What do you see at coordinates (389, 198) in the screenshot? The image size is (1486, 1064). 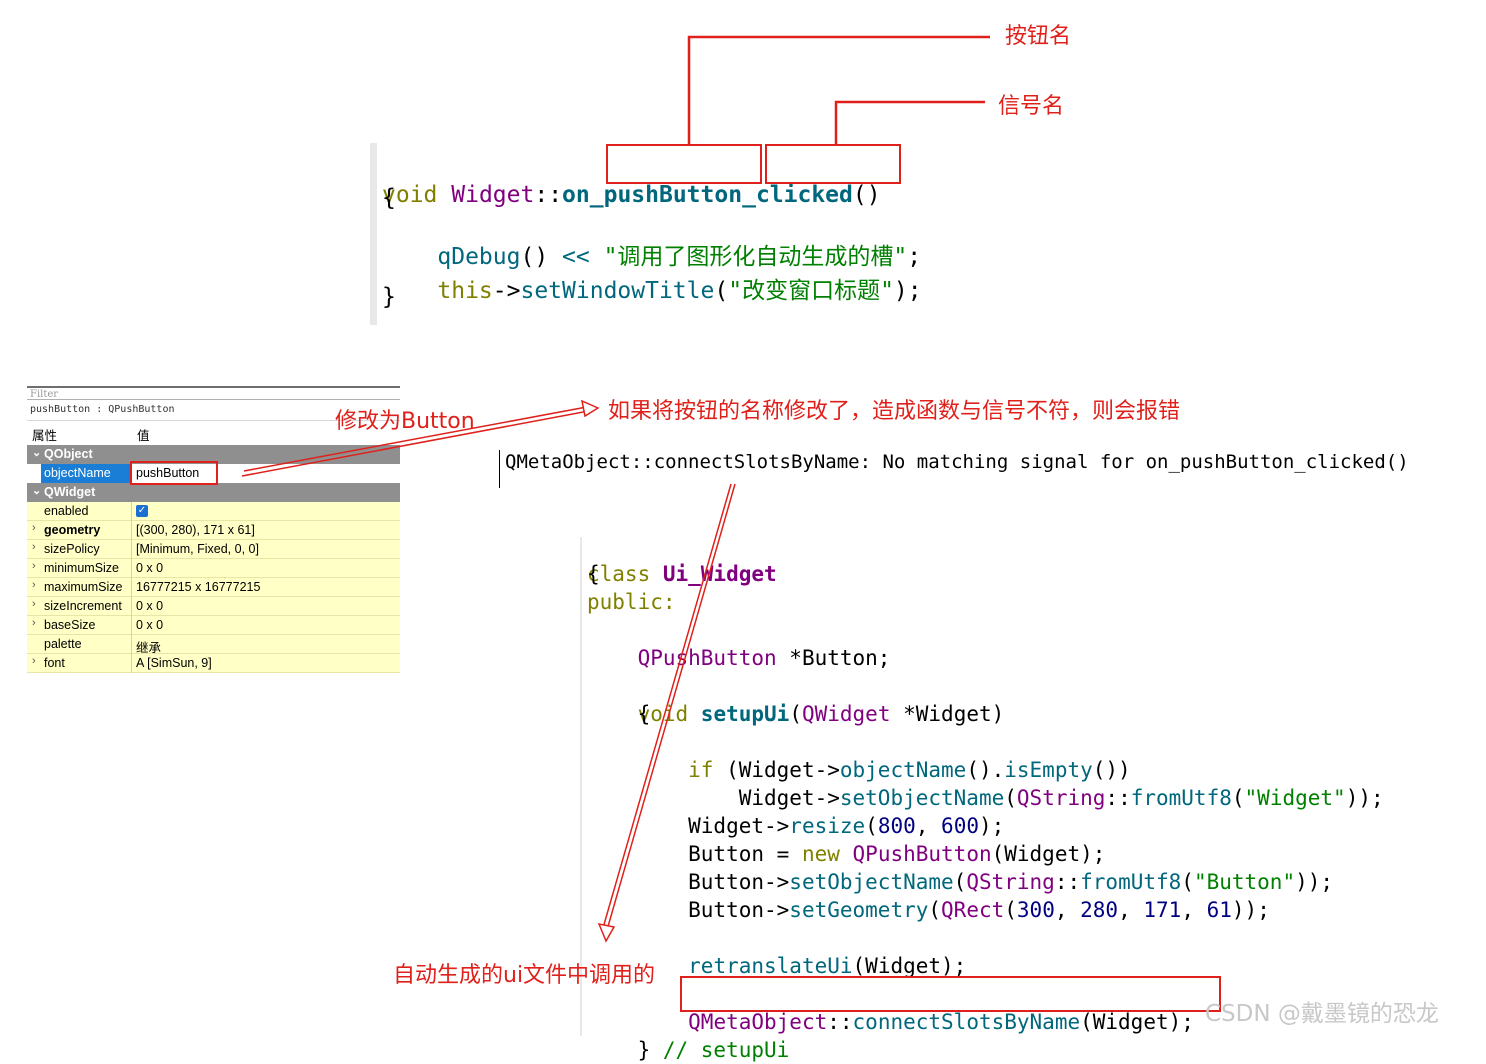 I see `code-line-open-brace: {` at bounding box center [389, 198].